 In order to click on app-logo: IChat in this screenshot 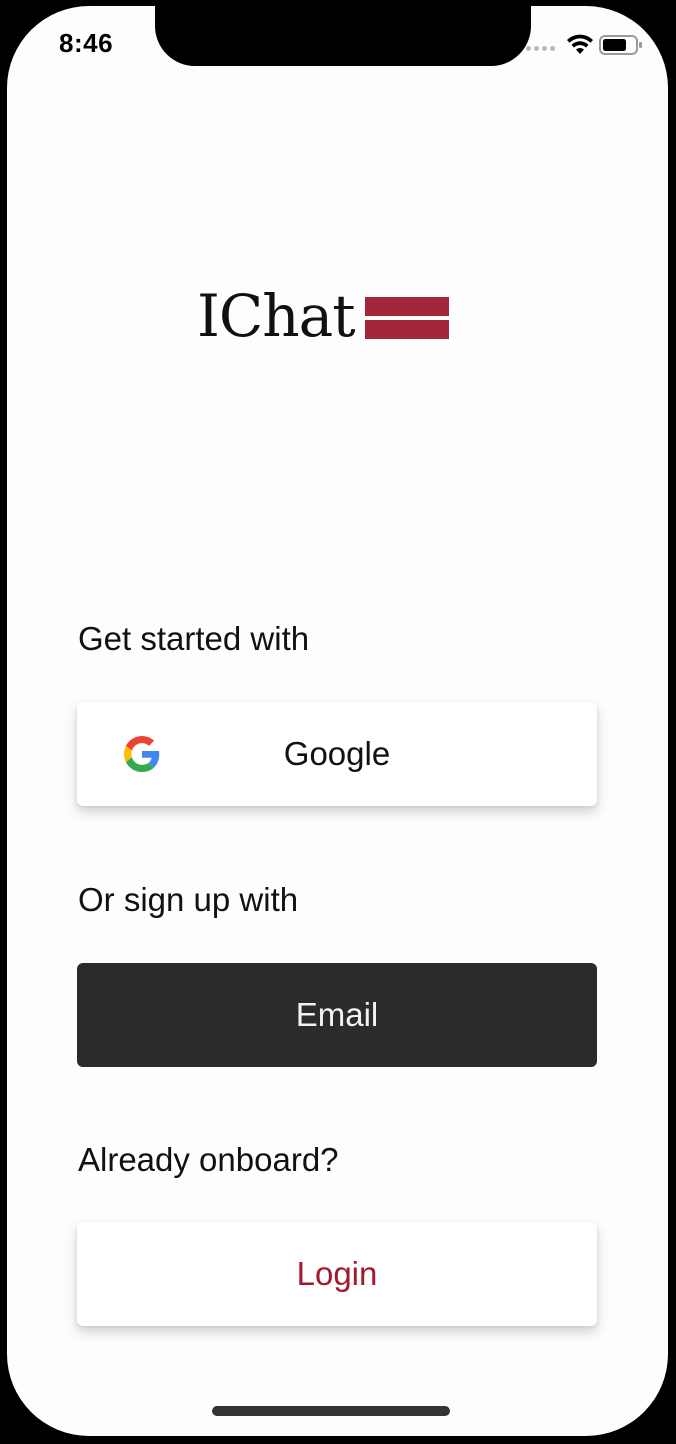, I will do `click(347, 316)`.